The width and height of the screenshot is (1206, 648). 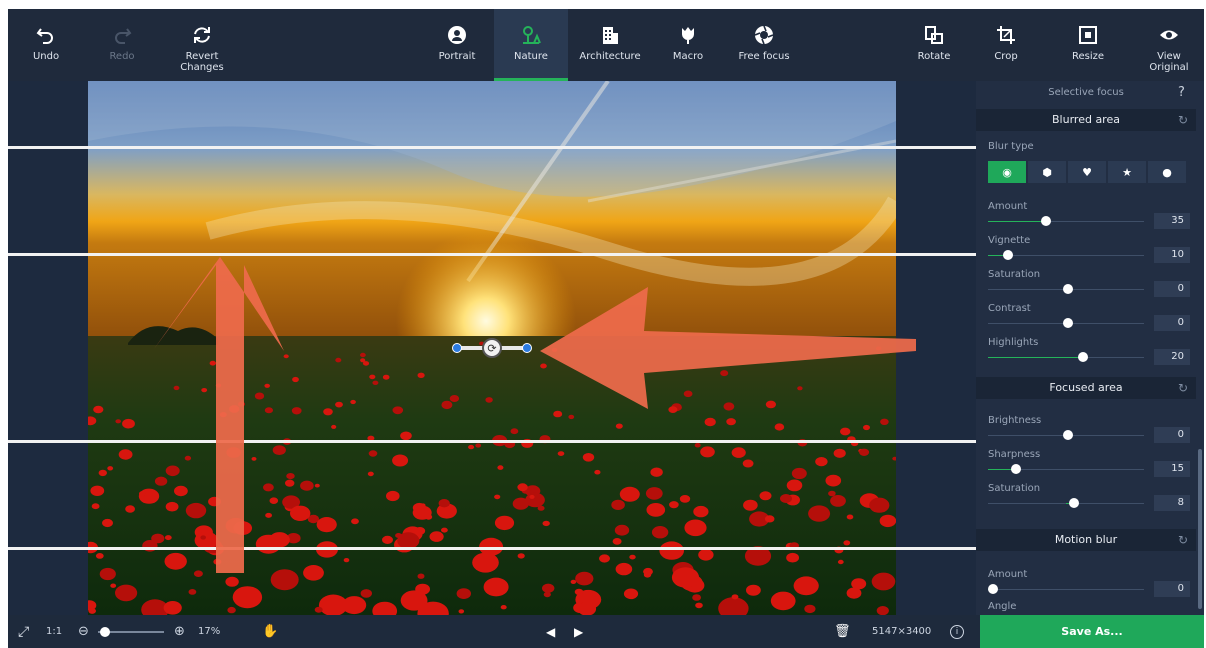 I want to click on fullscreen-button: ⤢, so click(x=23, y=631).